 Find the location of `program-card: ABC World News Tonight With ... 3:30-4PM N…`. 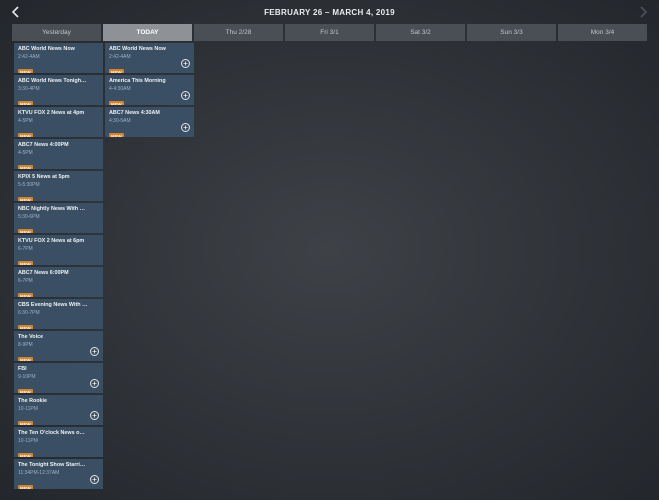

program-card: ABC World News Tonight With ... 3:30-4PM N… is located at coordinates (58, 90).